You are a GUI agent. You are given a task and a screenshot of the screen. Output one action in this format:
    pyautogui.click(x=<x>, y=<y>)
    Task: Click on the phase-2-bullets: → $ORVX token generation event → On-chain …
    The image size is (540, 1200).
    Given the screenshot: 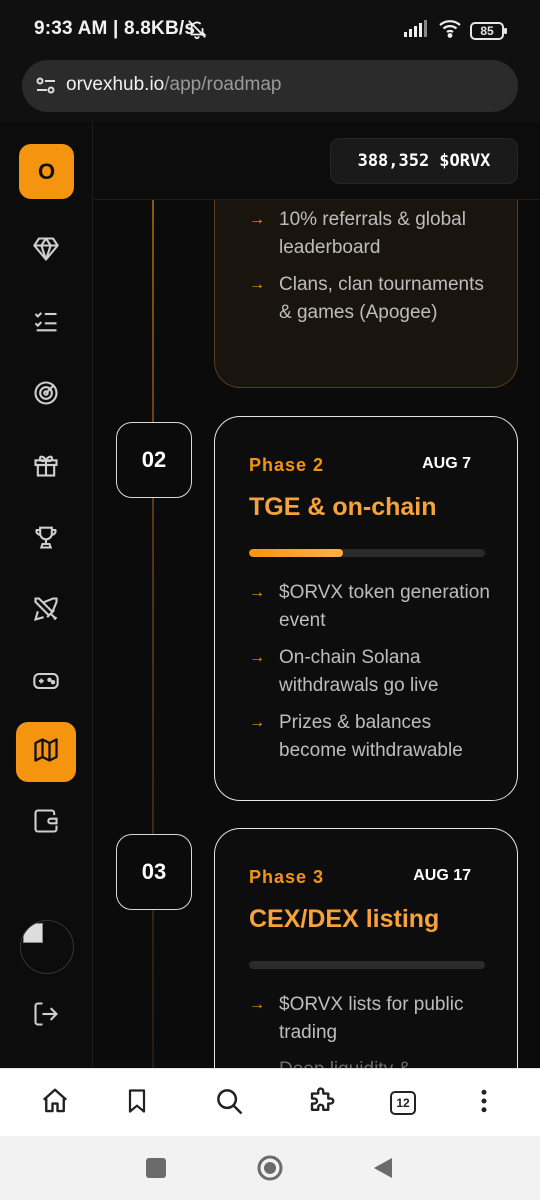 What is the action you would take?
    pyautogui.click(x=374, y=676)
    